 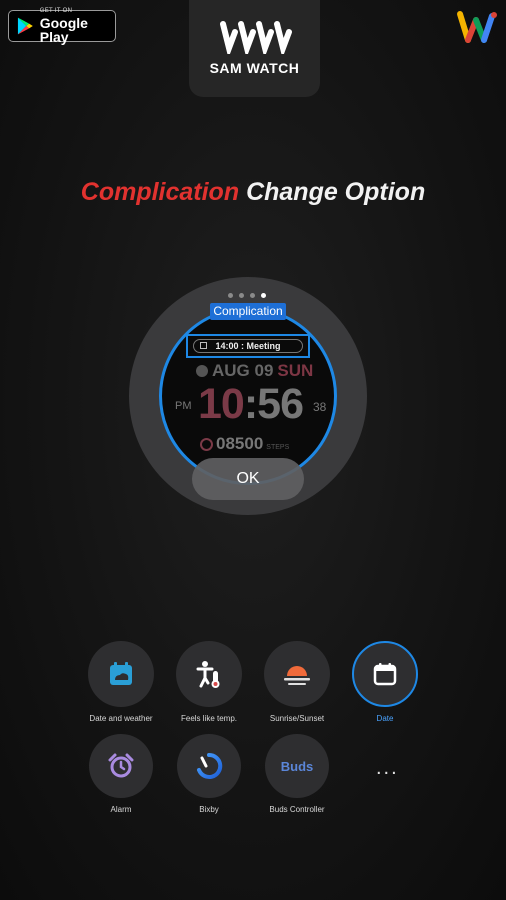 I want to click on ok-button: OK, so click(x=248, y=479).